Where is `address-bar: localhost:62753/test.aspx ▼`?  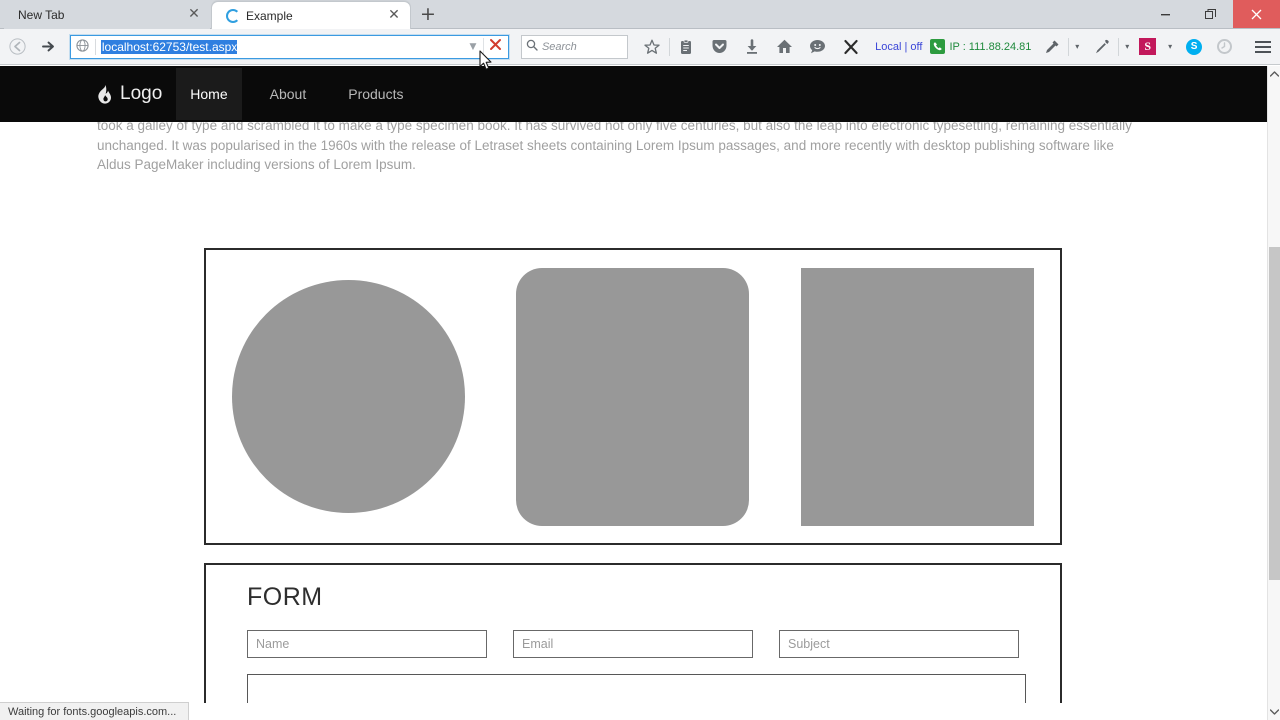
address-bar: localhost:62753/test.aspx ▼ is located at coordinates (289, 46).